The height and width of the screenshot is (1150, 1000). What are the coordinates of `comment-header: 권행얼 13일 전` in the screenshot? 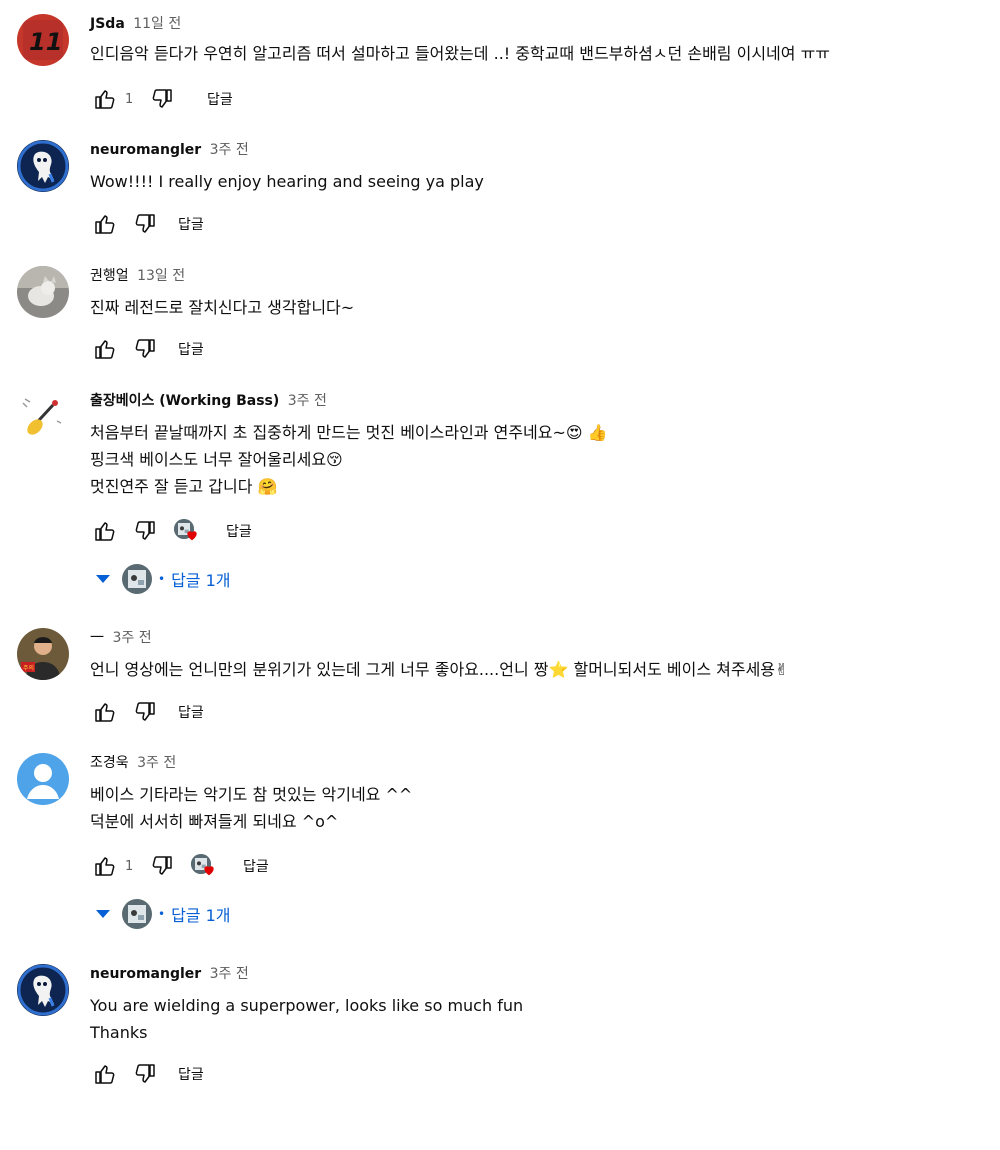 It's located at (545, 276).